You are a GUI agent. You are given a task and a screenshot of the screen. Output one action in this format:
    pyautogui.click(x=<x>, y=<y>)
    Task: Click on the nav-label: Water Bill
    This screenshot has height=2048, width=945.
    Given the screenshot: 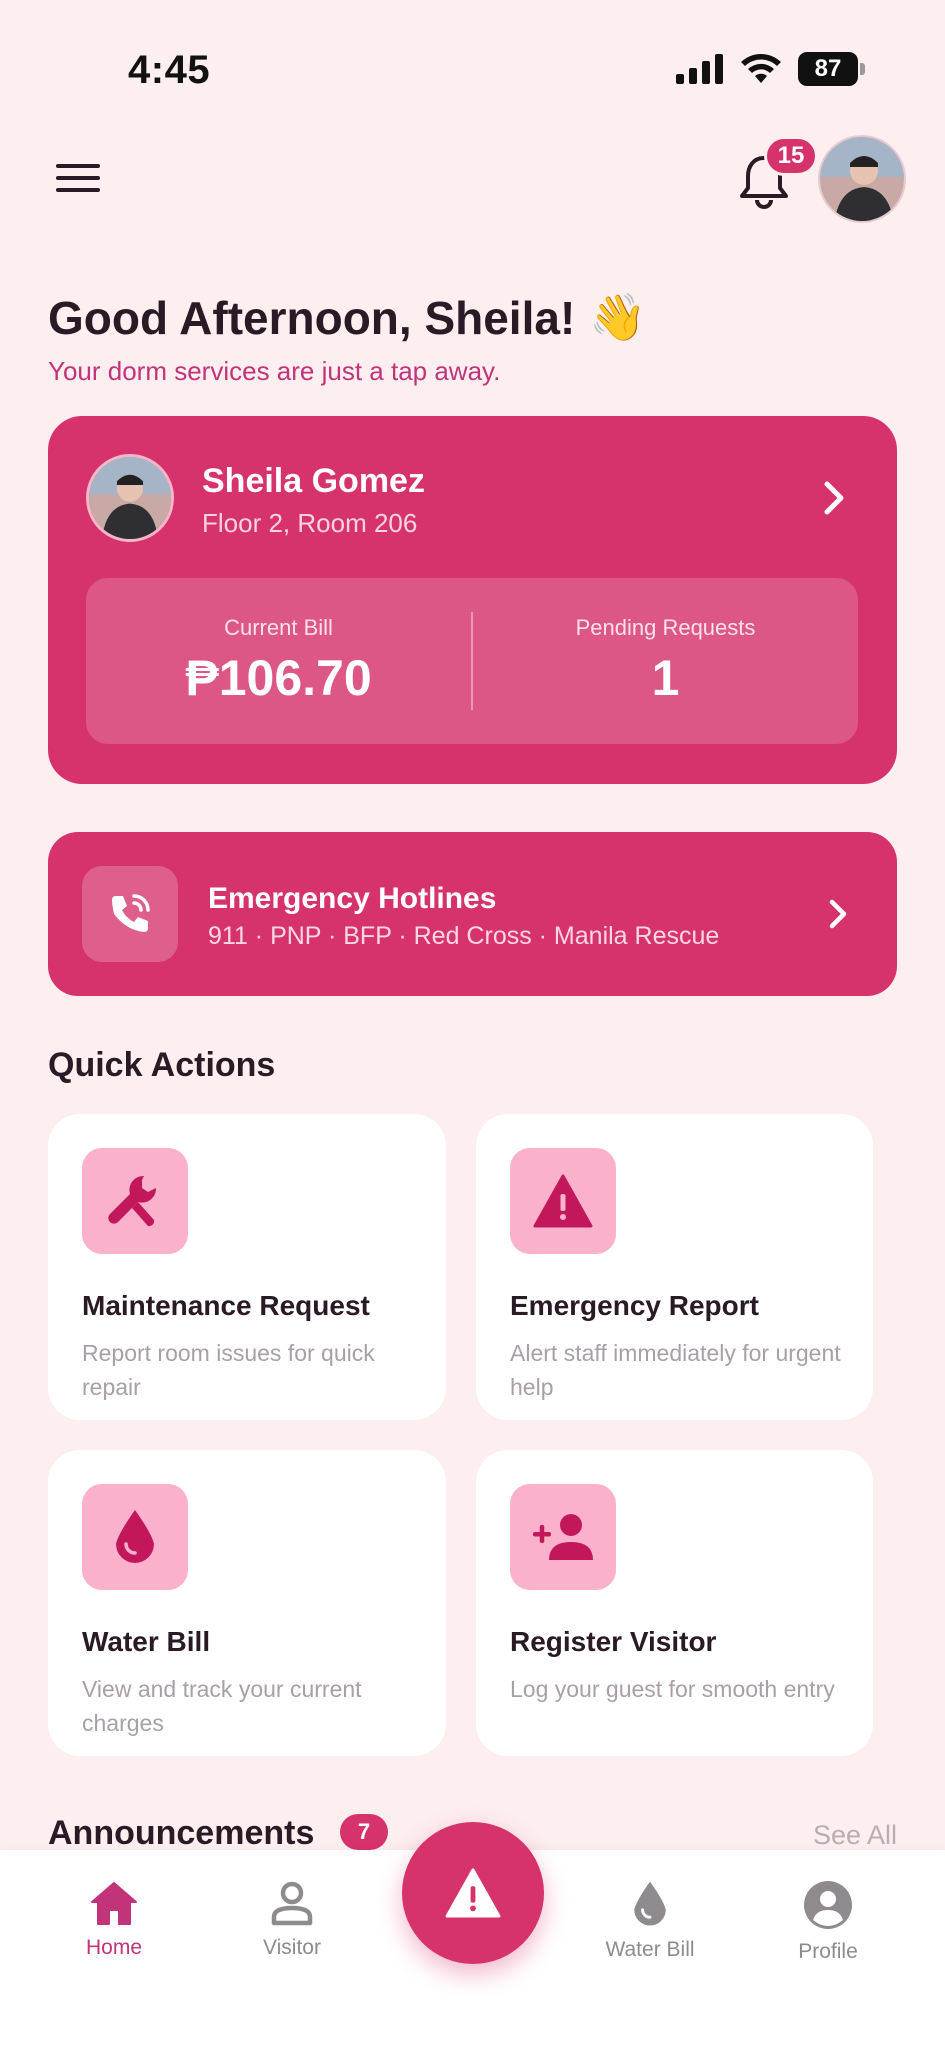 What is the action you would take?
    pyautogui.click(x=650, y=1949)
    